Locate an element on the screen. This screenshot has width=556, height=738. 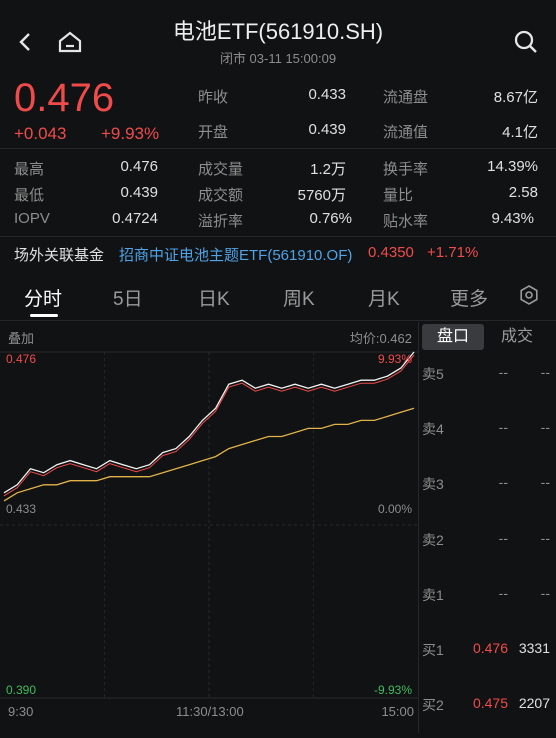
amount-value: 5760万 is located at coordinates (321, 195).